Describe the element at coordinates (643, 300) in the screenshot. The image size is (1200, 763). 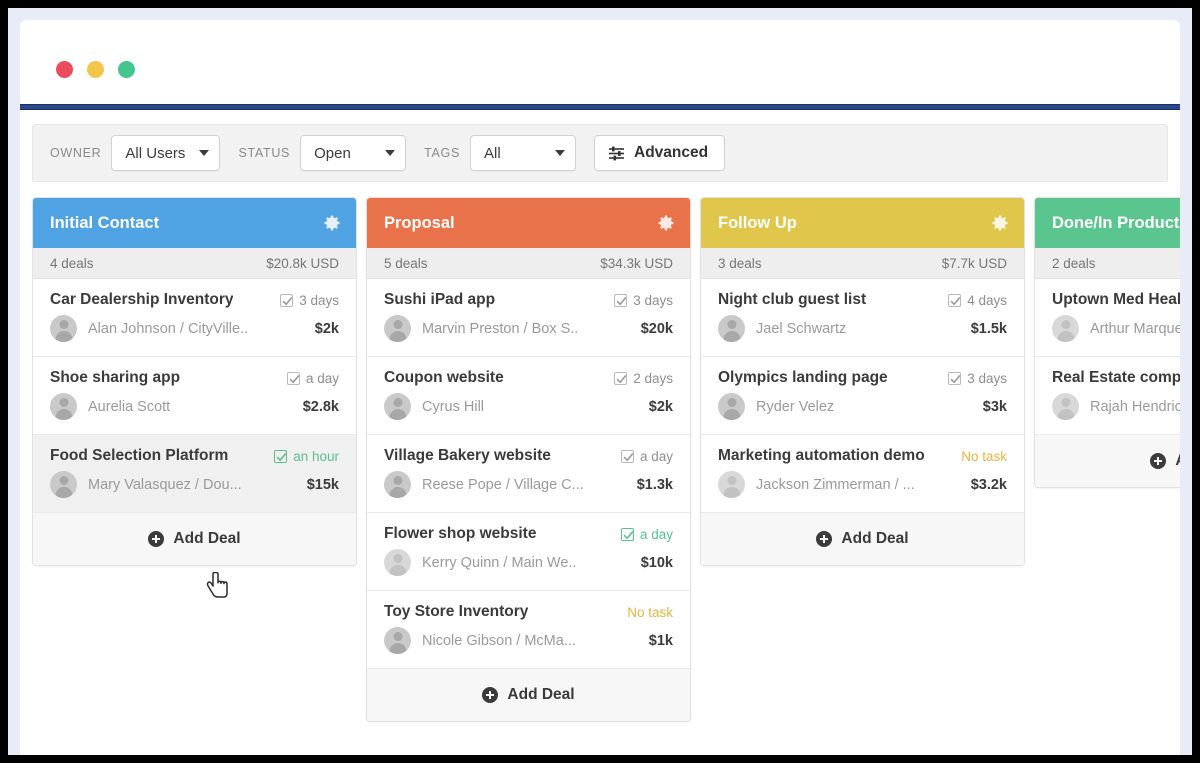
I see `deal-due: 3 days` at that location.